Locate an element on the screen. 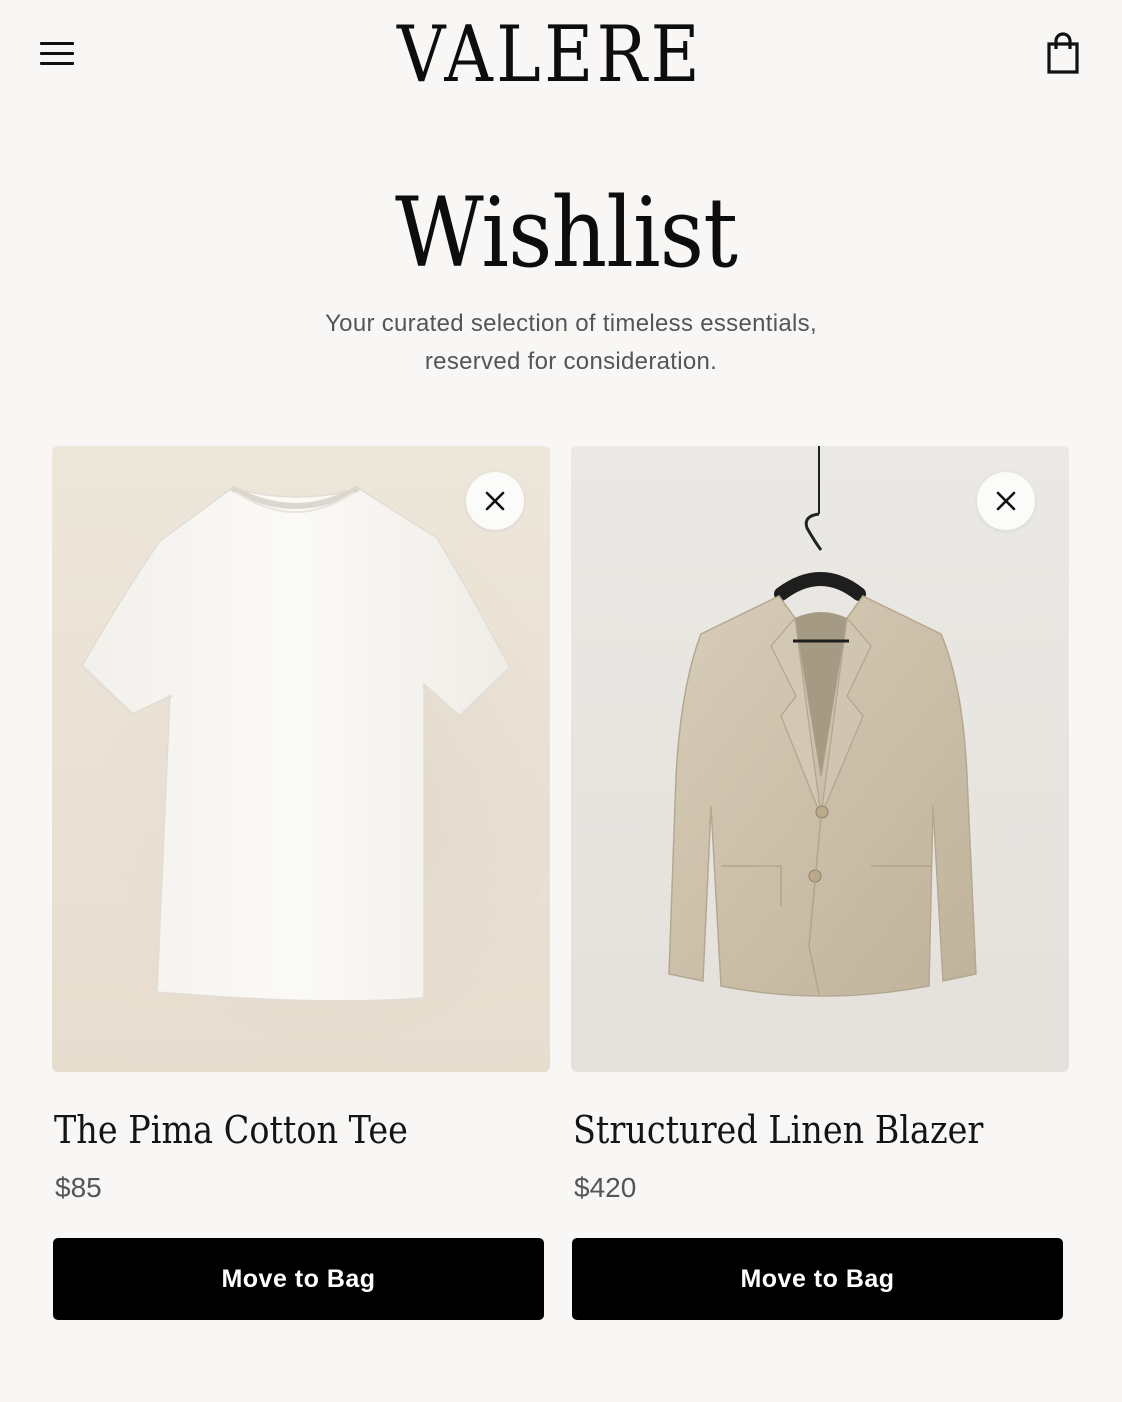 The height and width of the screenshot is (1402, 1122). subtitle-line-2: reserved for consideration. is located at coordinates (571, 361).